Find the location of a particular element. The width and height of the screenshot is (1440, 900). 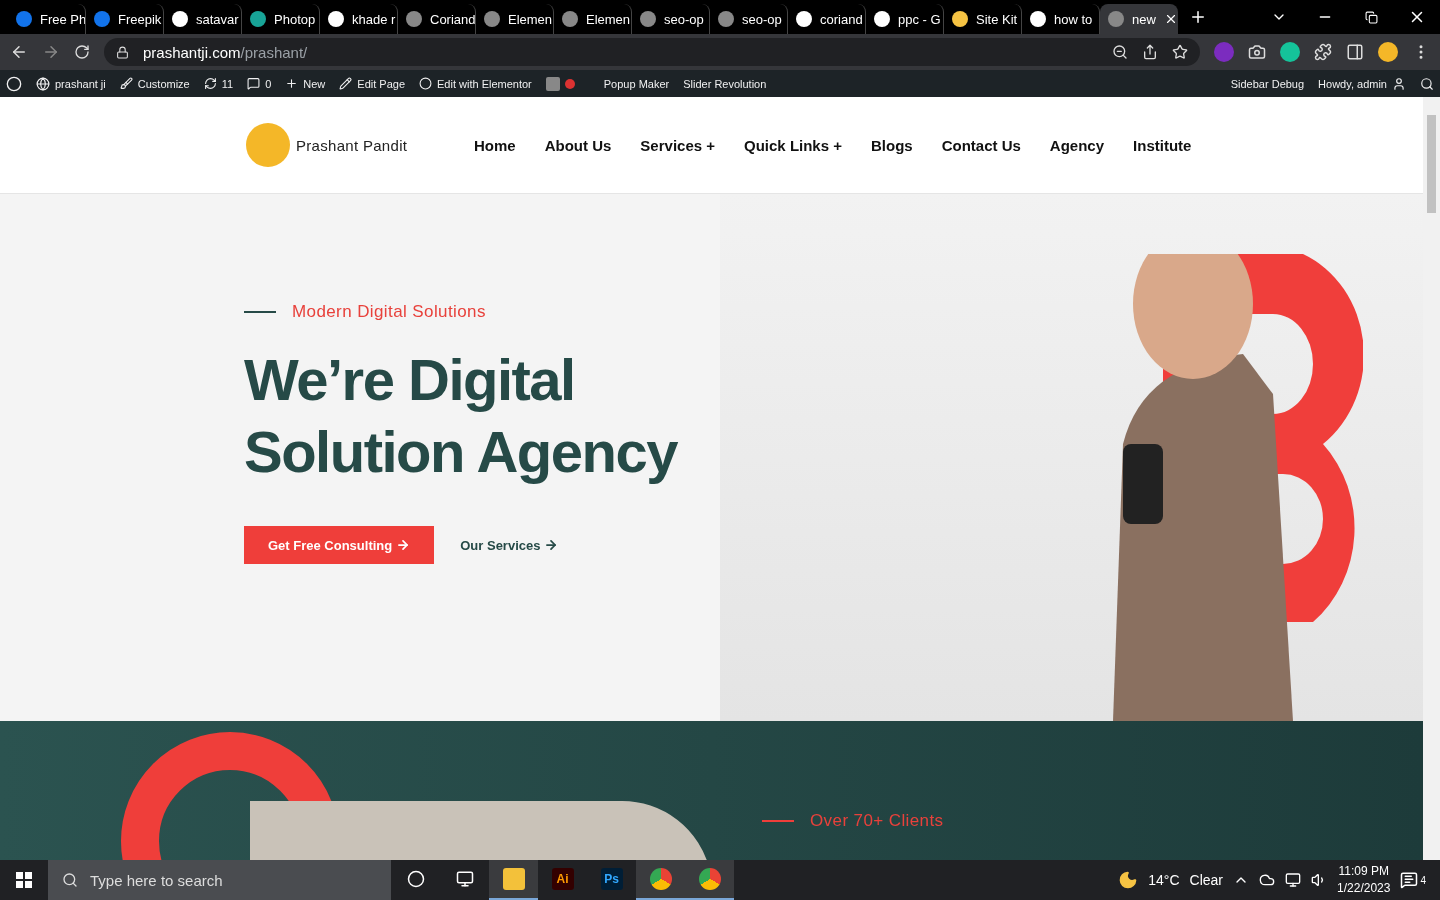

admin-bar-link: prashant ji is located at coordinates (80, 83).